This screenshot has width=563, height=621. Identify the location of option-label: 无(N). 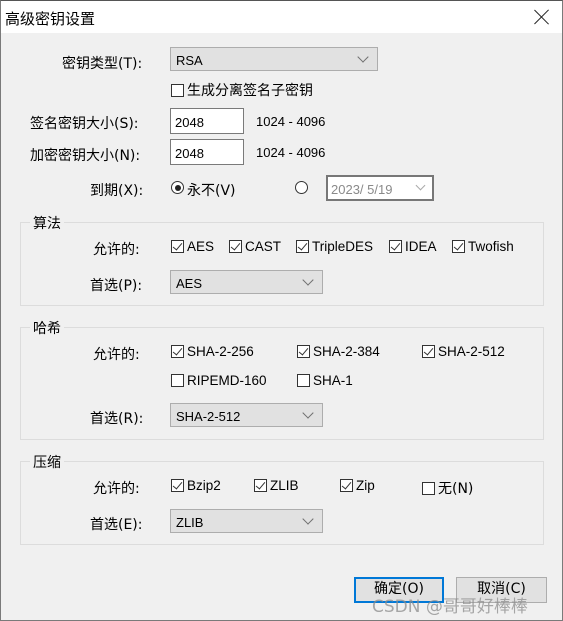
(456, 489).